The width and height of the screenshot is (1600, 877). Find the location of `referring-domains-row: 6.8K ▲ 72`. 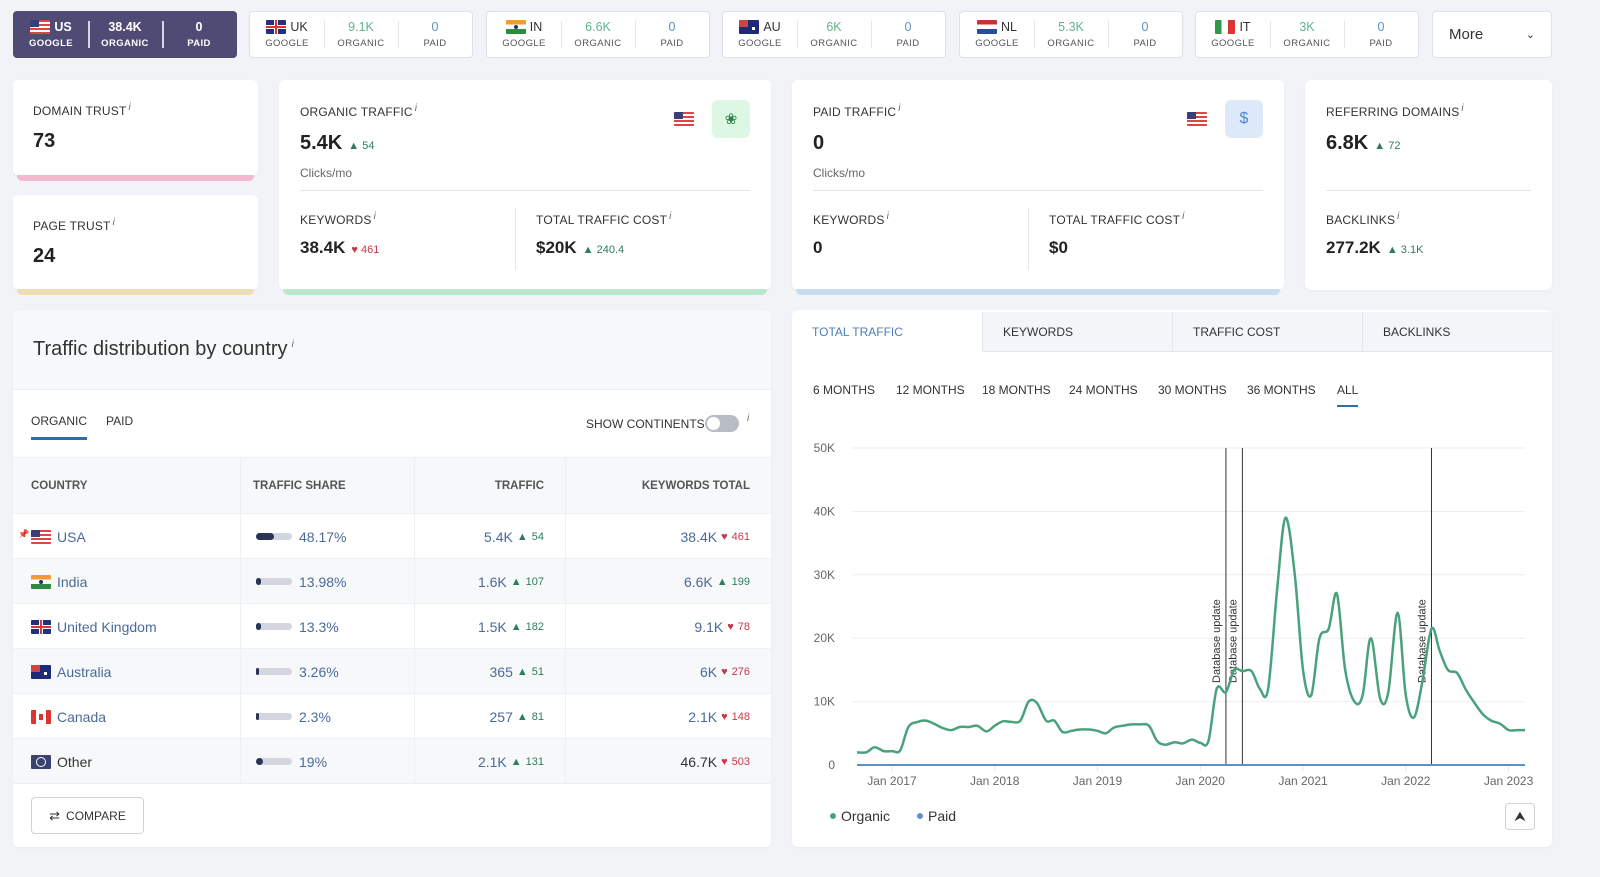

referring-domains-row: 6.8K ▲ 72 is located at coordinates (1363, 143).